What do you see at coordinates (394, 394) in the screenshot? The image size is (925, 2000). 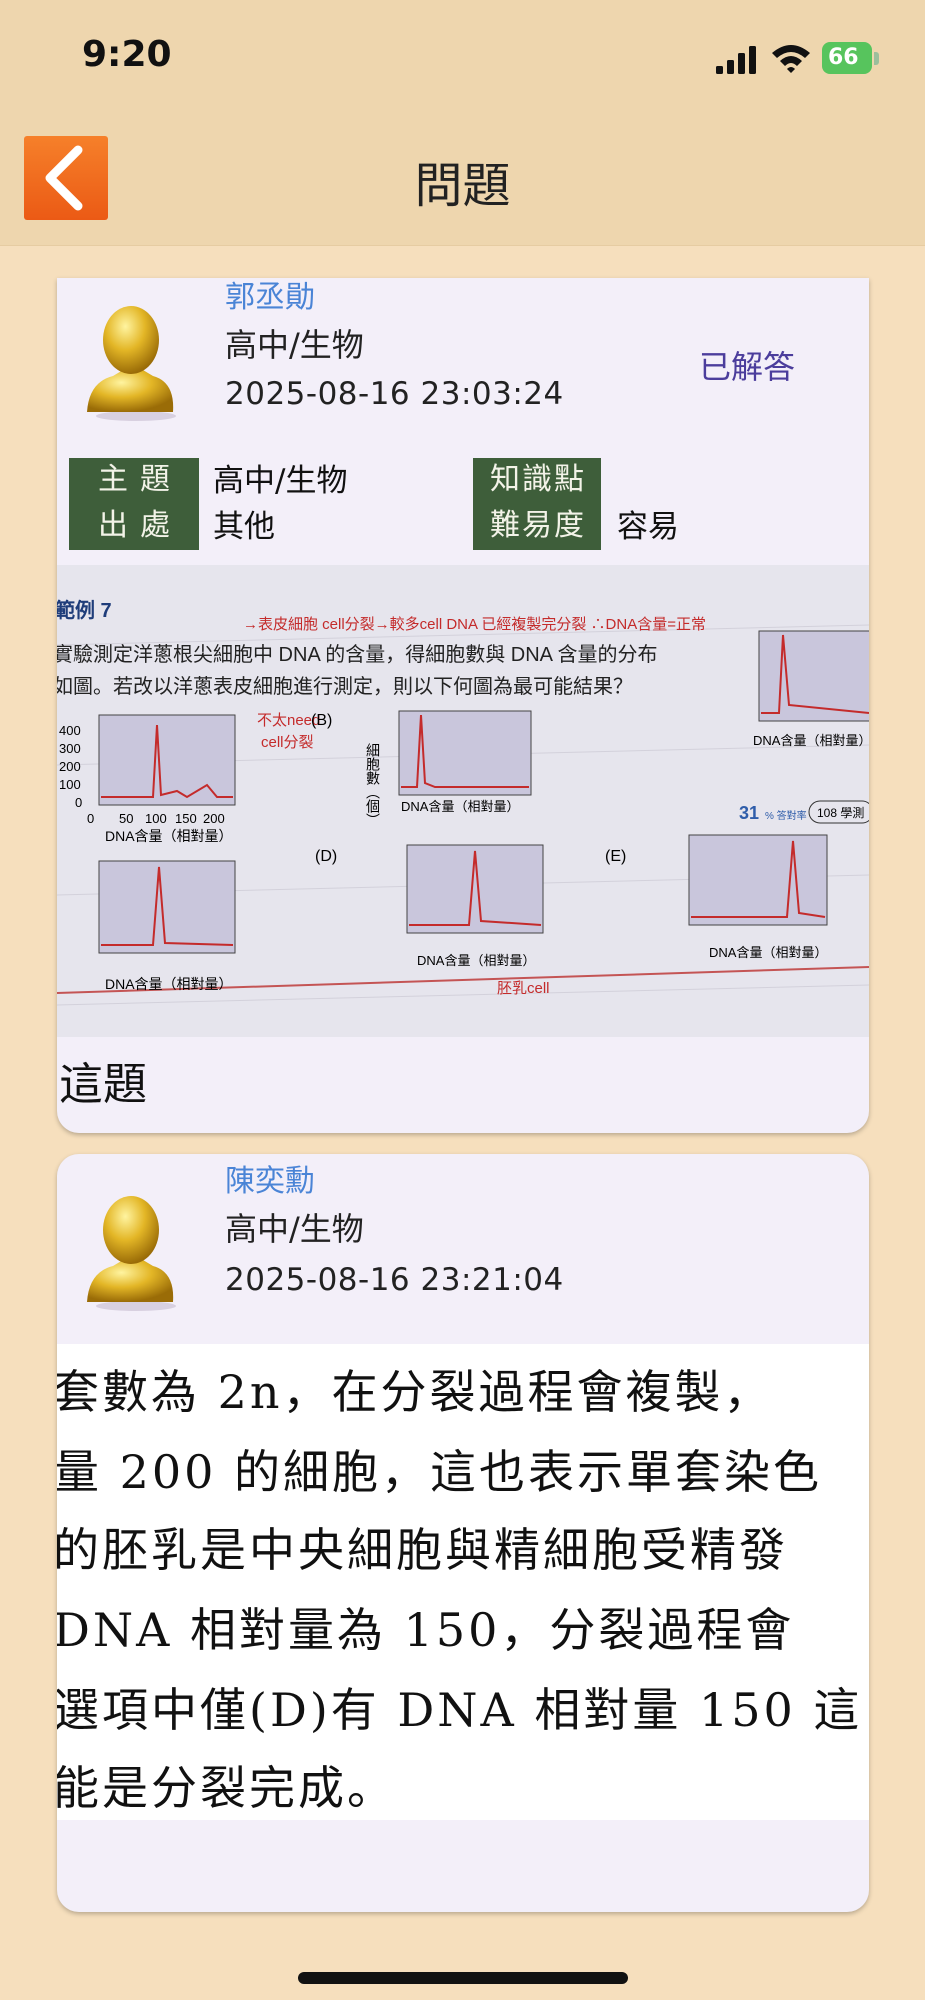 I see `post-timestamp: 2025-08-16 23:03:24` at bounding box center [394, 394].